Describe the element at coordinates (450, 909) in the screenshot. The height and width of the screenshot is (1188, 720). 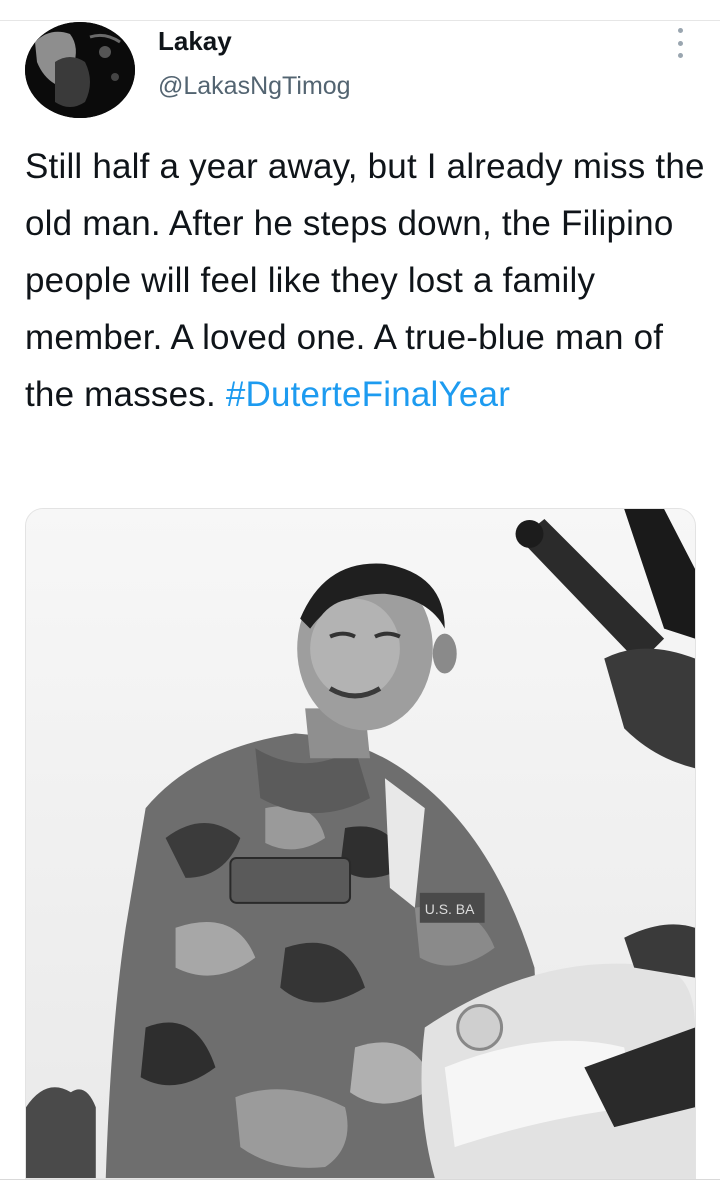
I see `jacket-patch-text: U.S. BA` at that location.